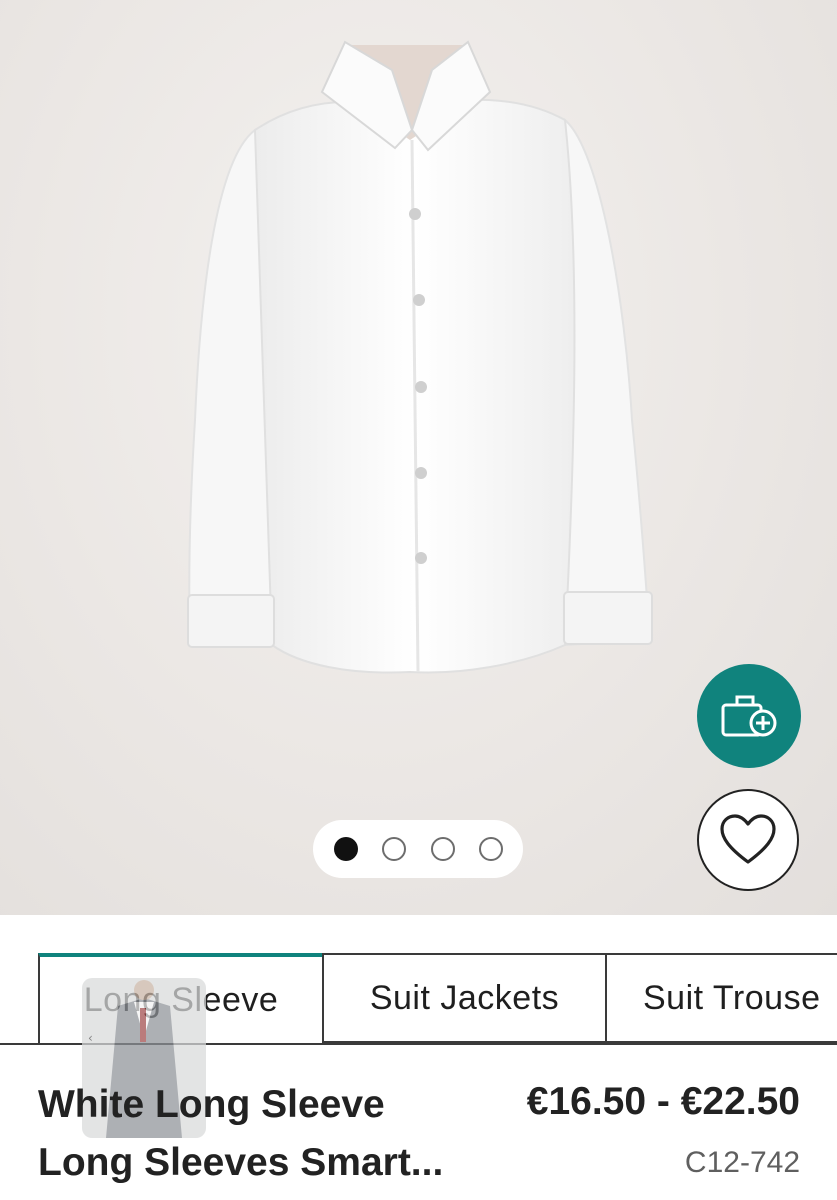 This screenshot has width=837, height=1200. What do you see at coordinates (742, 1162) in the screenshot?
I see `product-code: C12-742` at bounding box center [742, 1162].